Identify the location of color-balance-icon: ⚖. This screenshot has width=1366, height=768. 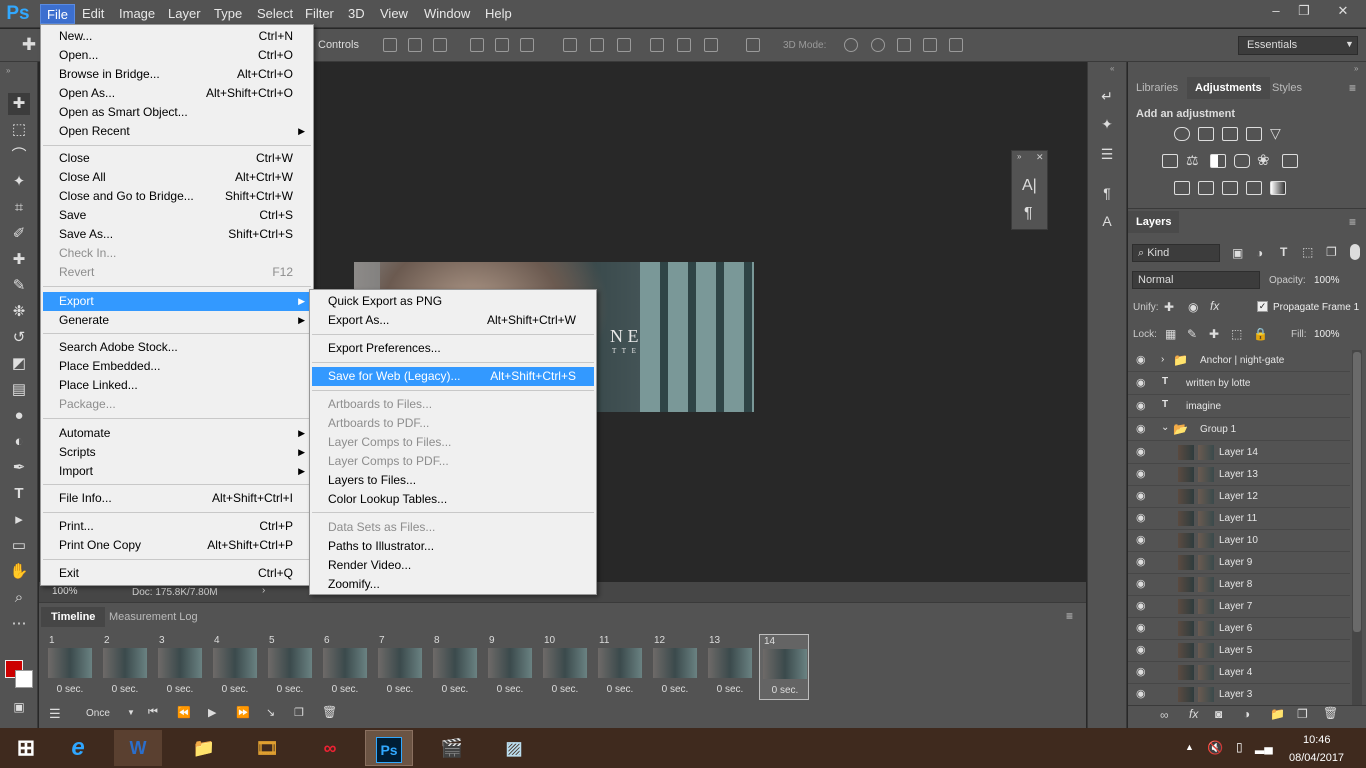
(1192, 160).